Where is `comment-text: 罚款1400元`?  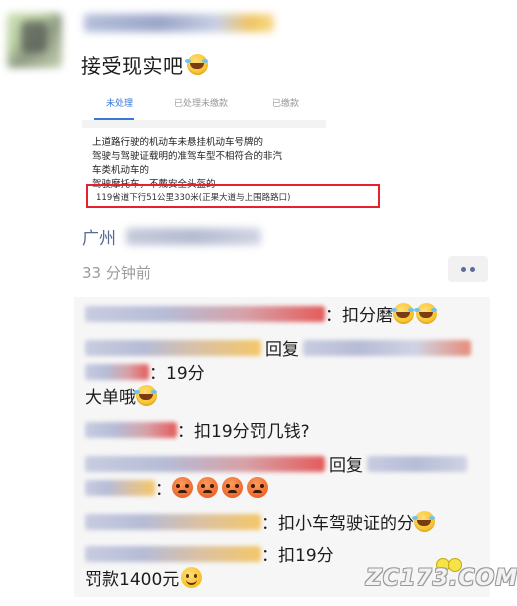 comment-text: 罚款1400元 is located at coordinates (132, 580).